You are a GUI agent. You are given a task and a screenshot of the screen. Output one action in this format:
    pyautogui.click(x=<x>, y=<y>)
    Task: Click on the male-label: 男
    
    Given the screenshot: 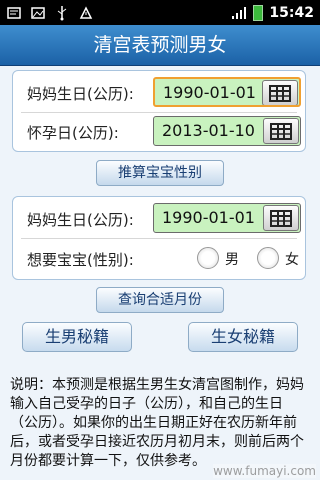 What is the action you would take?
    pyautogui.click(x=232, y=260)
    